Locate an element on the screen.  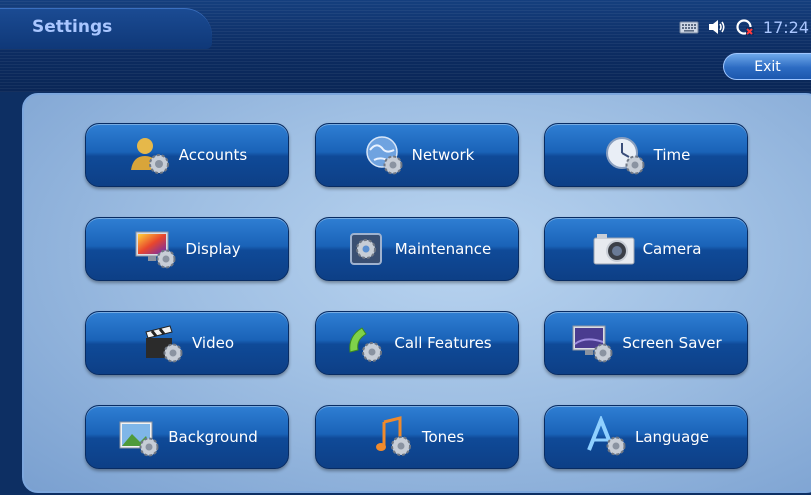
speaker-icon is located at coordinates (717, 27).